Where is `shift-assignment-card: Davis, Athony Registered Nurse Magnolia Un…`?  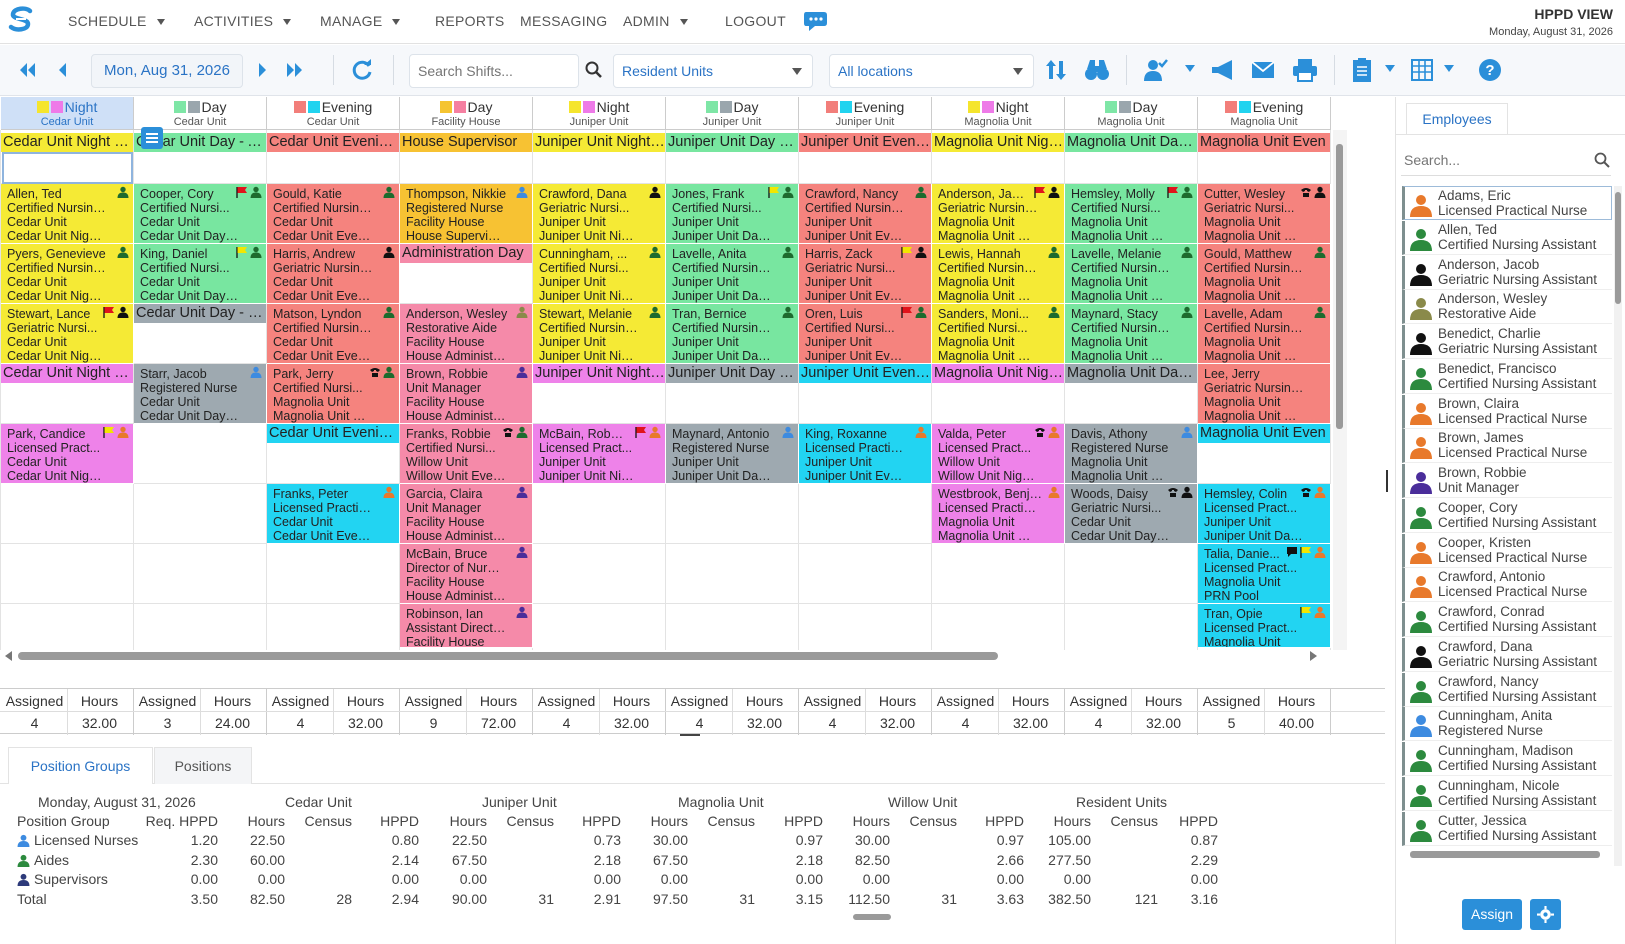 shift-assignment-card: Davis, Athony Registered Nurse Magnolia Un… is located at coordinates (1131, 454).